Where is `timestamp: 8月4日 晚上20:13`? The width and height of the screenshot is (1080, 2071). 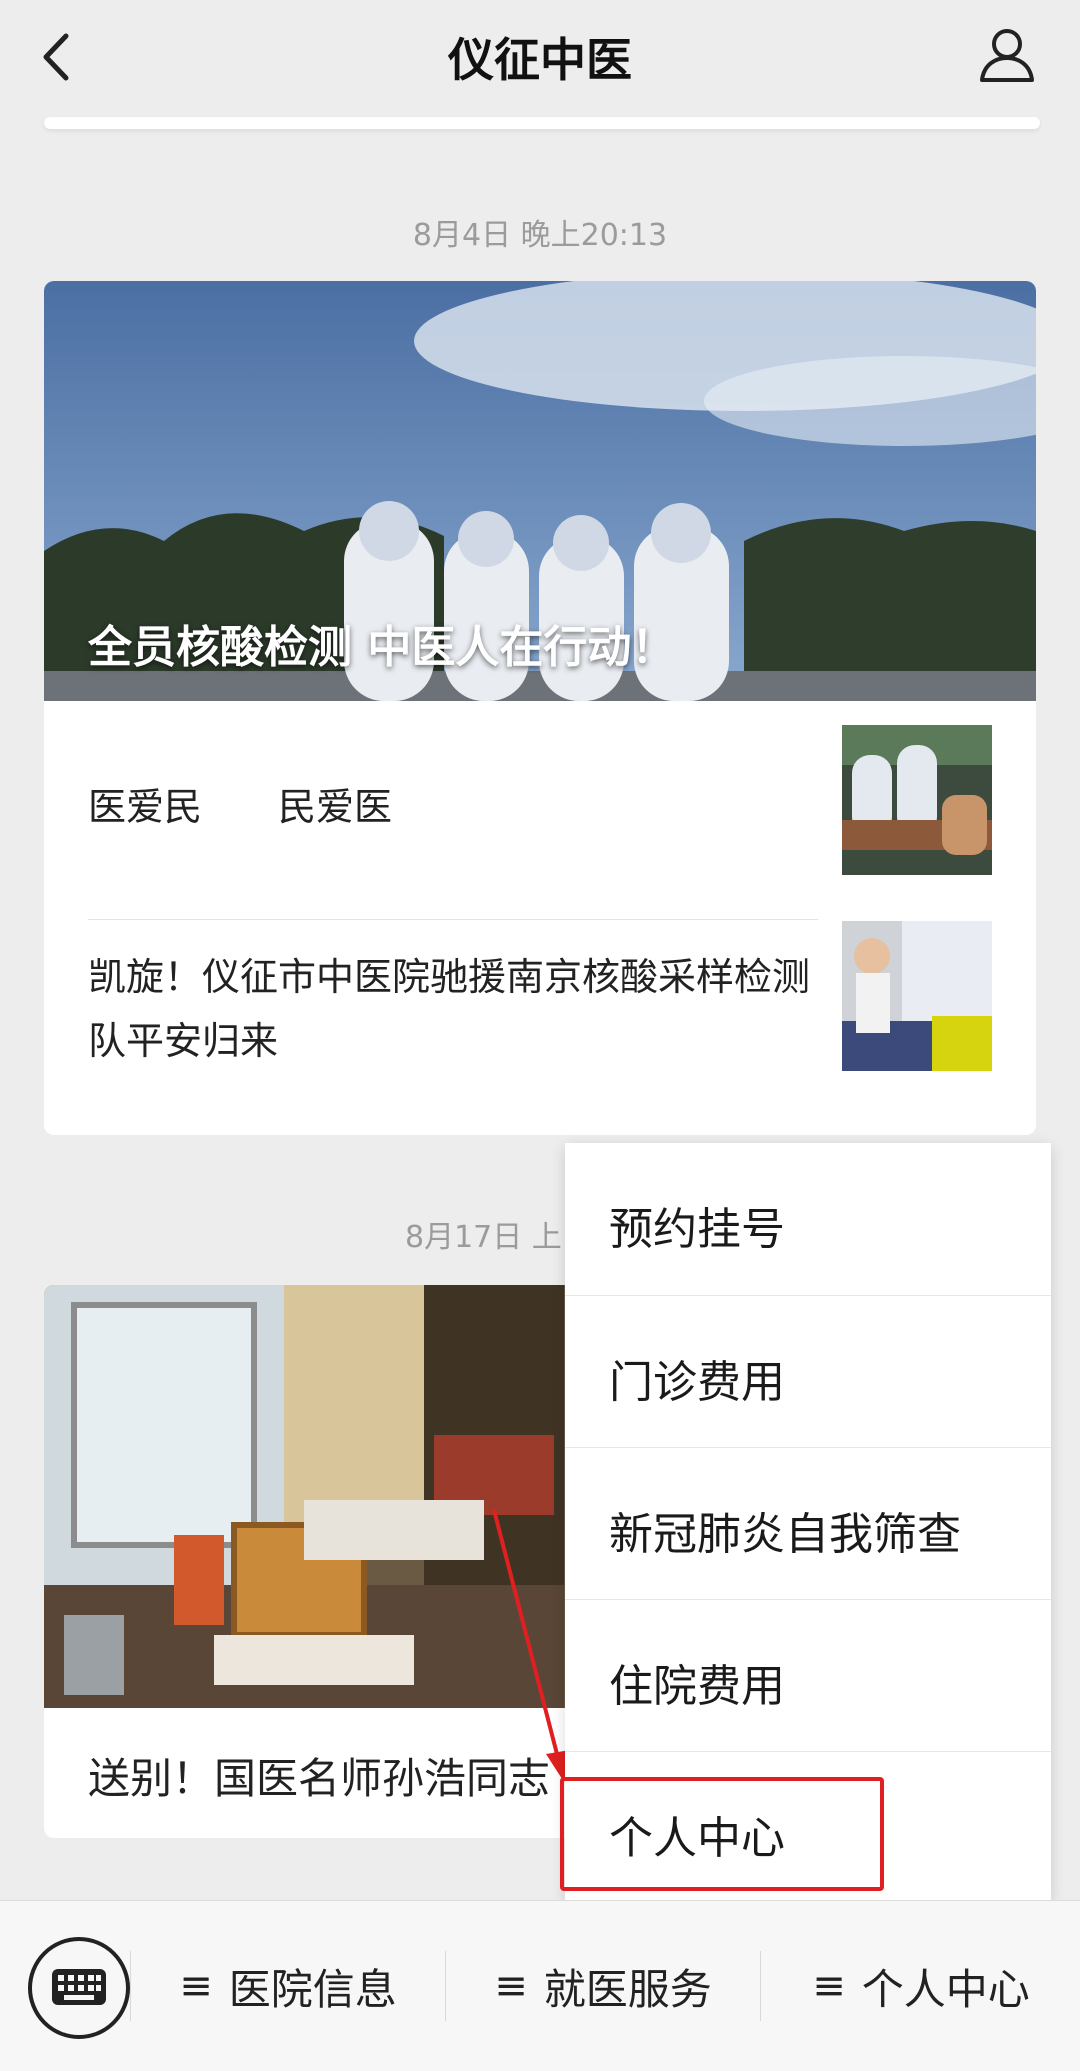
timestamp: 8月4日 晚上20:13 is located at coordinates (540, 235).